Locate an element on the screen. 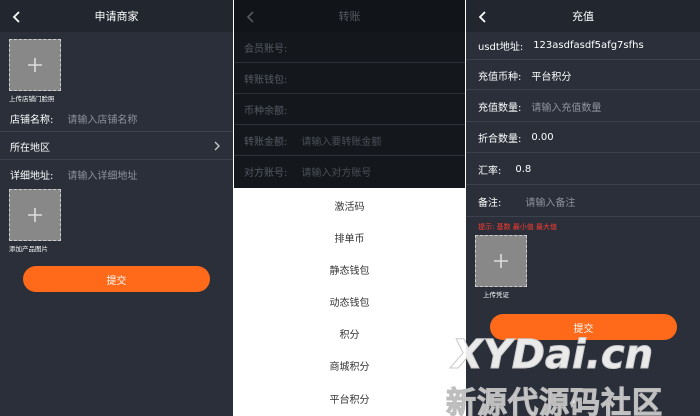 The height and width of the screenshot is (416, 700). converted-label: 折合数量: is located at coordinates (500, 139).